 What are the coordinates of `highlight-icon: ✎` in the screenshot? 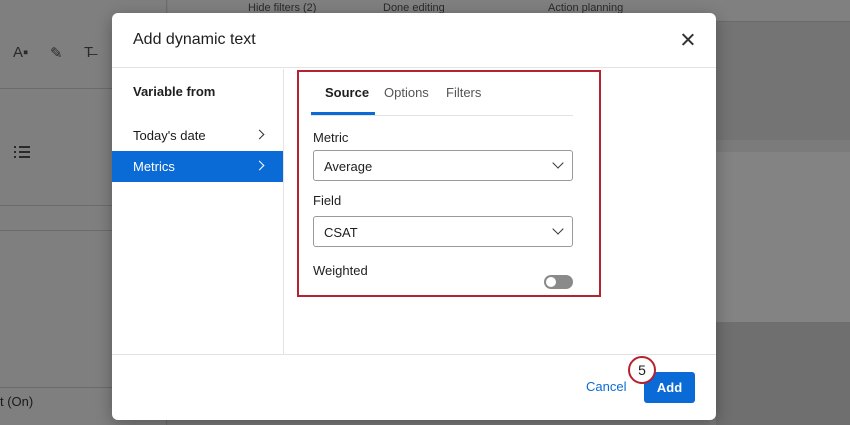 It's located at (56, 53).